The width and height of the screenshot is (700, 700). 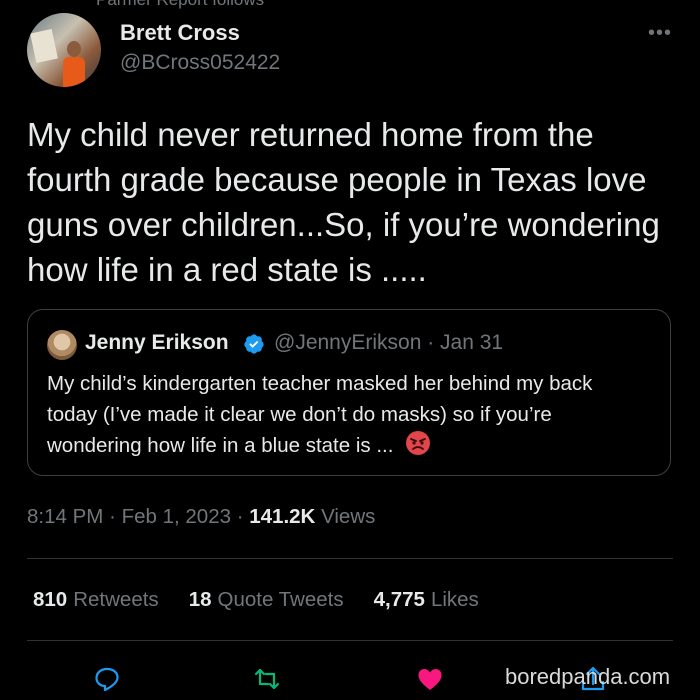 I want to click on quotes-label: Quote Tweets, so click(x=280, y=599).